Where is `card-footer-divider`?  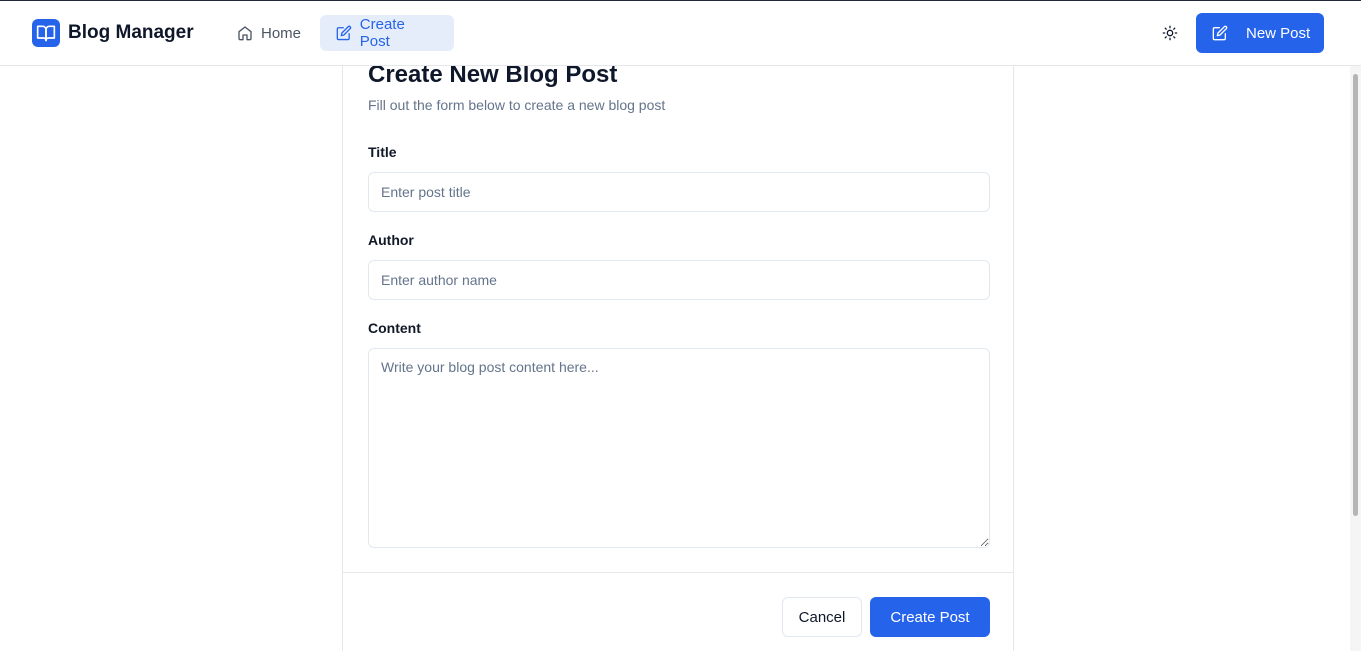
card-footer-divider is located at coordinates (678, 572).